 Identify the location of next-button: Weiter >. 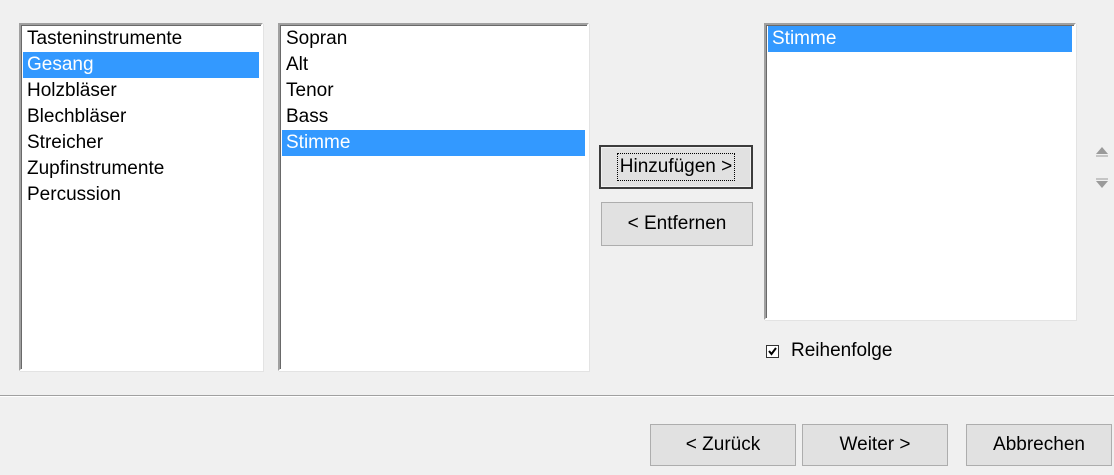
(875, 445).